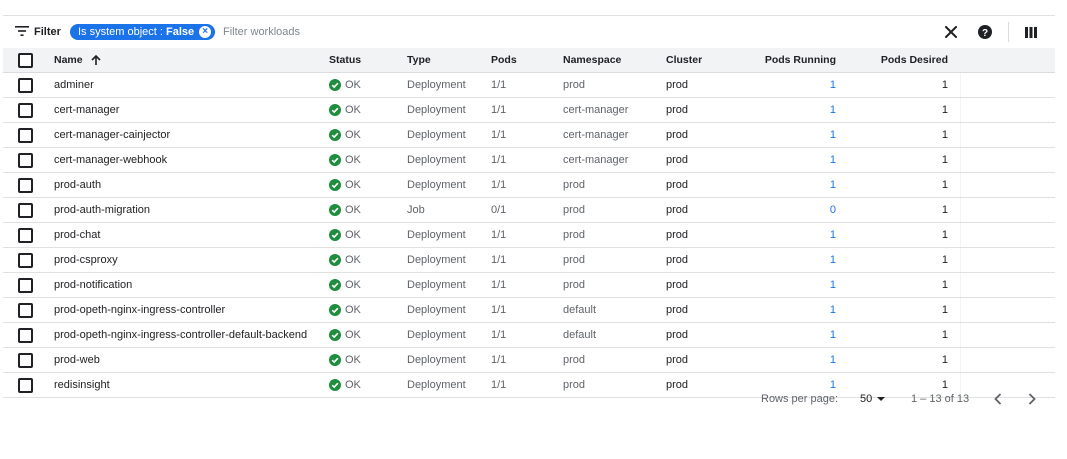  Describe the element at coordinates (112, 135) in the screenshot. I see `workload-name-link: cert-manager-cainjector` at that location.